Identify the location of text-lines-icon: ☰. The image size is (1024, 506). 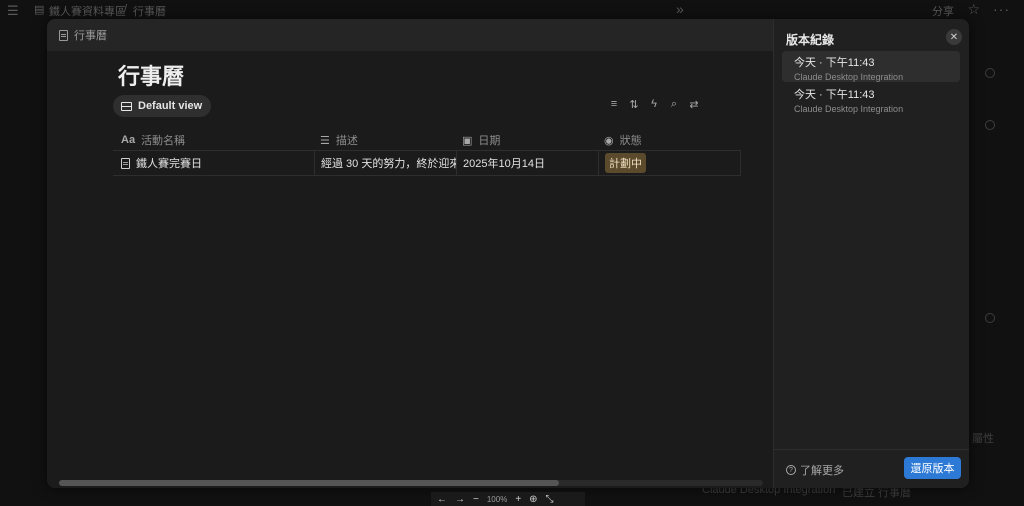
(325, 140).